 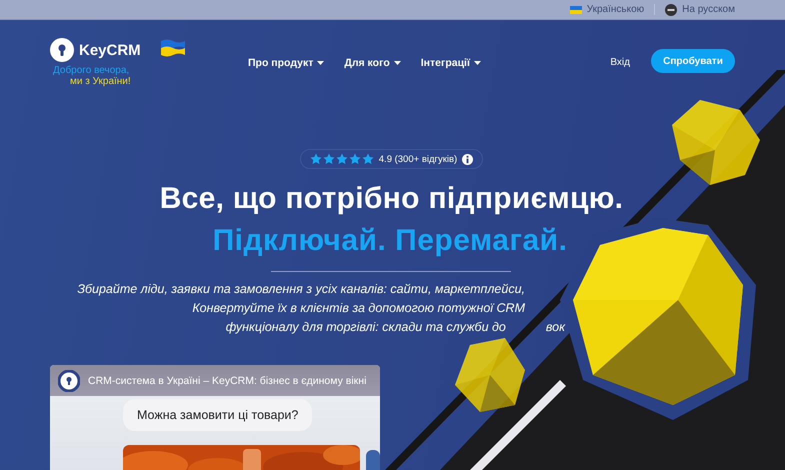 I want to click on logo-text: KeyCRM, so click(x=110, y=50).